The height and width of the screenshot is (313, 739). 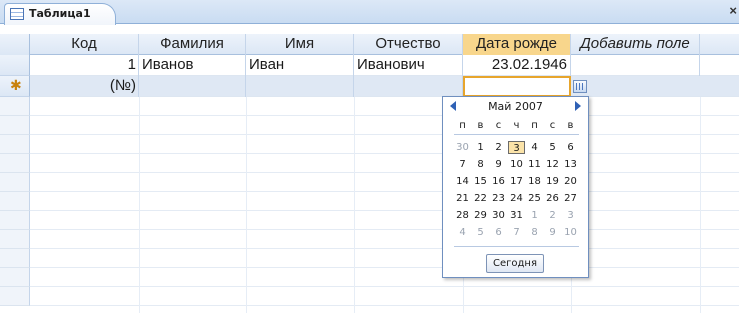 What do you see at coordinates (462, 198) in the screenshot?
I see `calendar-day: 21` at bounding box center [462, 198].